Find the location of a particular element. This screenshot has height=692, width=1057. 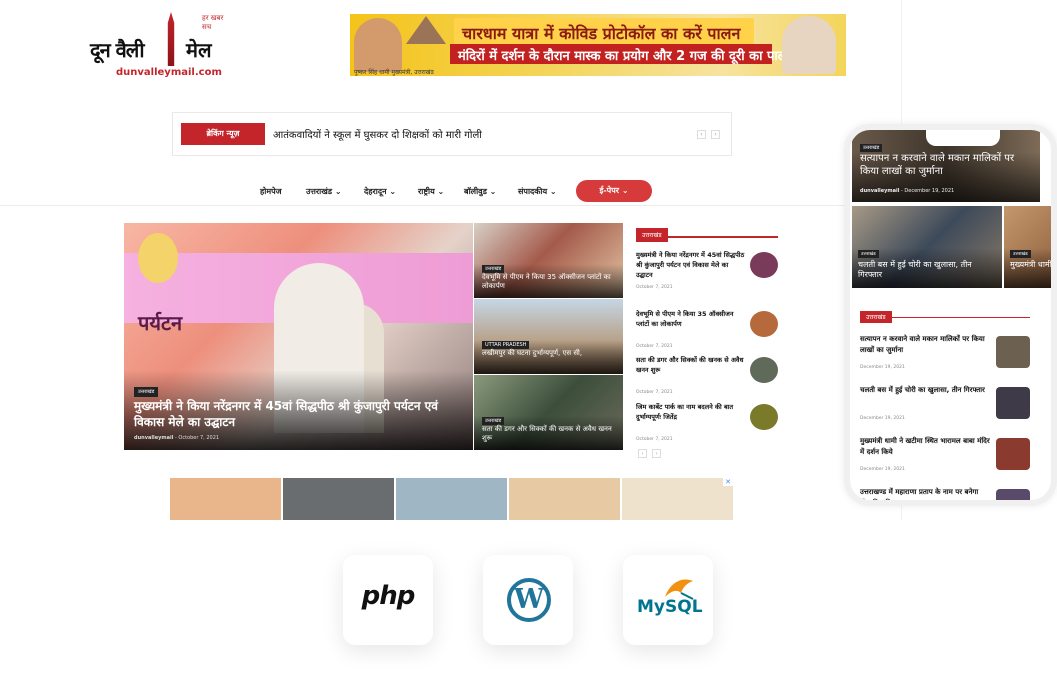

nav-item-dehradun: देहरादून ⌄ is located at coordinates (380, 191).